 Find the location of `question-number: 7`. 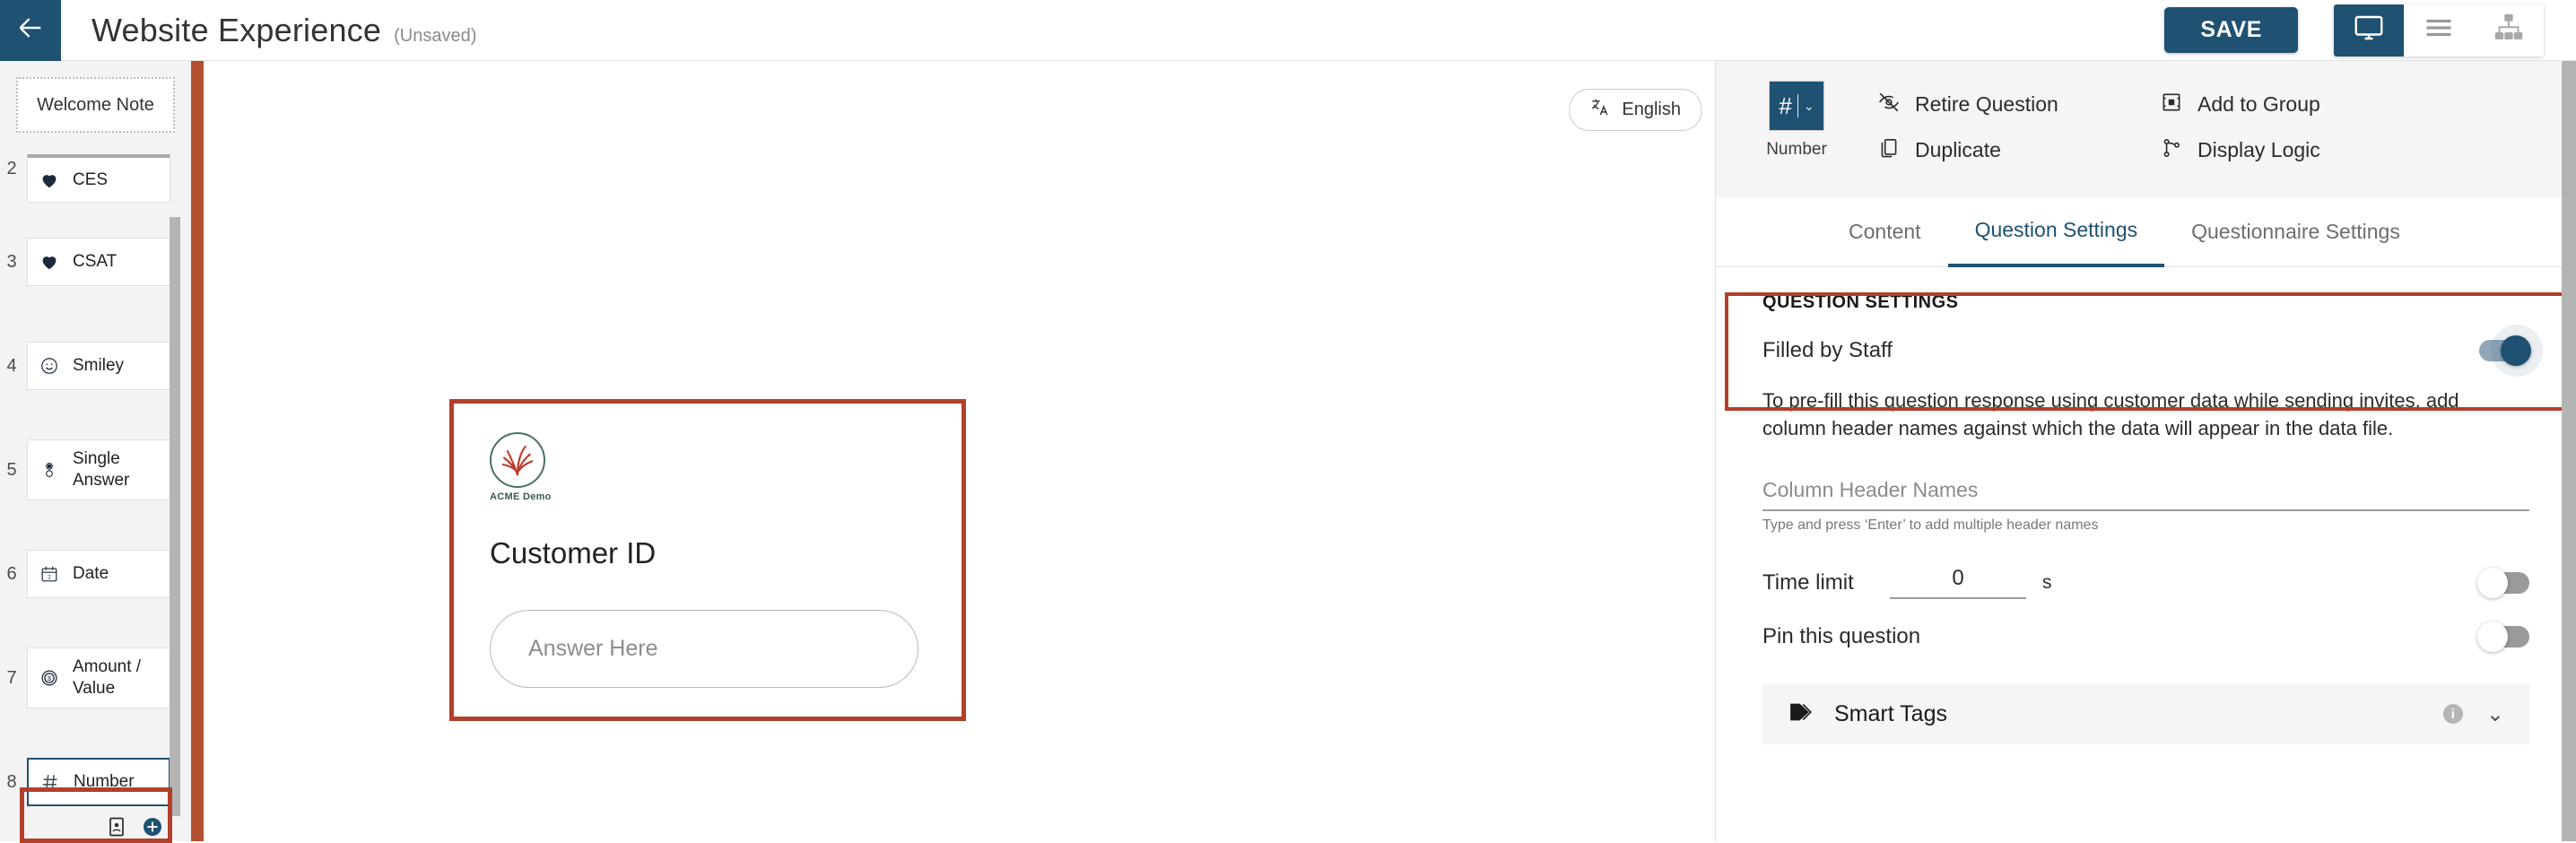

question-number: 7 is located at coordinates (11, 677).